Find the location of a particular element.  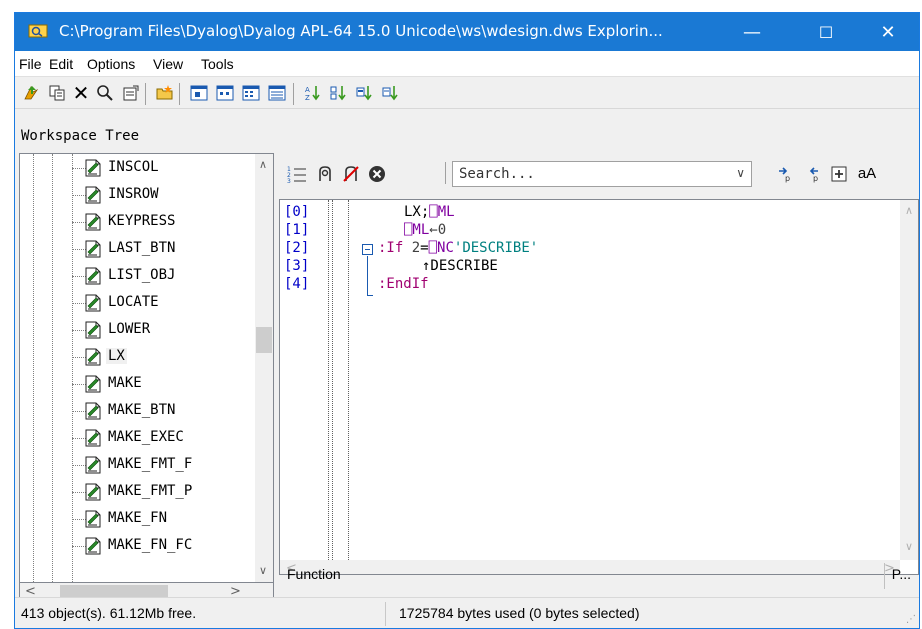

tree-item: LX is located at coordinates (135, 357).